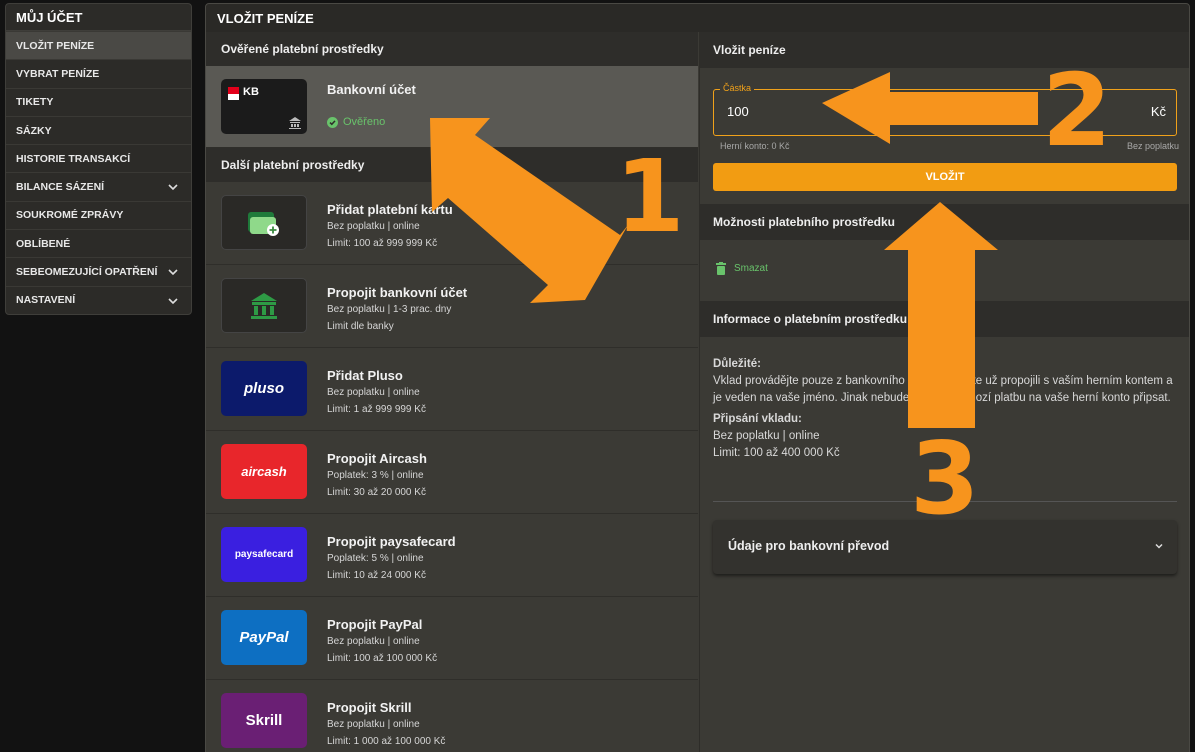  I want to click on method-limit: Limit: 1 000 až 100 000 Kč, so click(386, 741).